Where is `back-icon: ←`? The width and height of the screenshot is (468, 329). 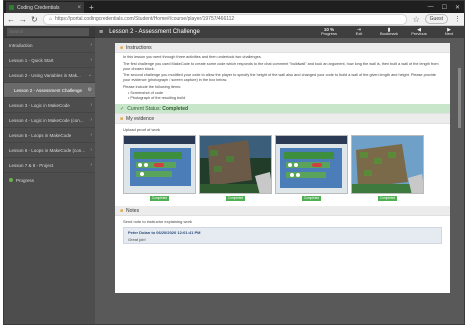
back-icon: ← is located at coordinates (11, 19).